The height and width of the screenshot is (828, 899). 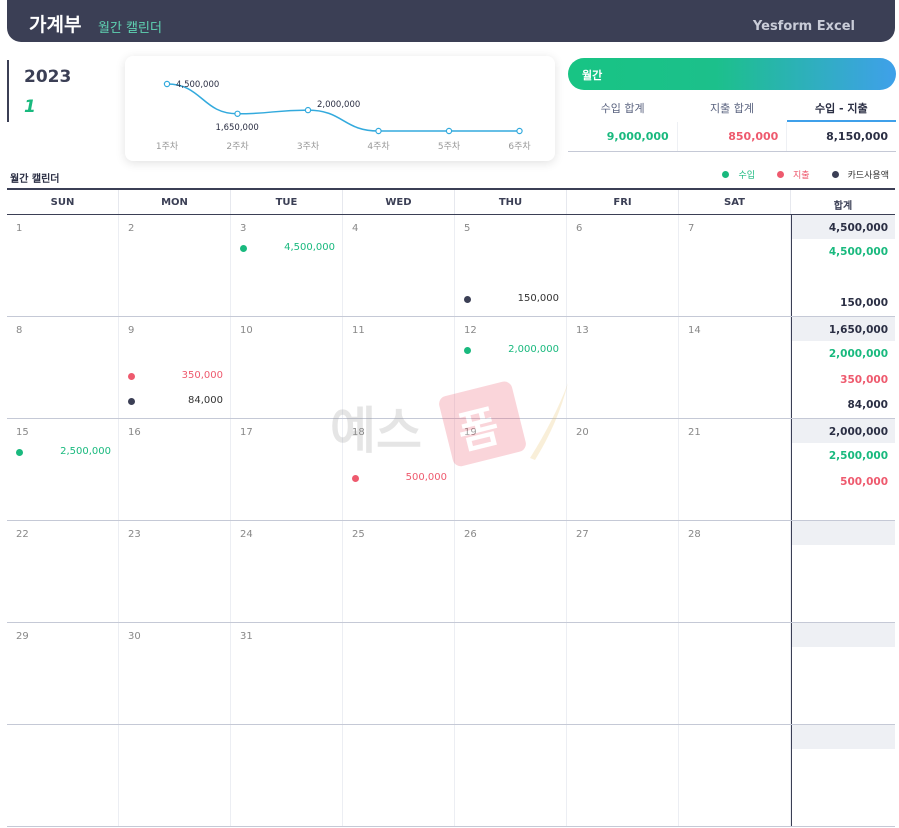 I want to click on day-cell: 7, so click(x=735, y=265).